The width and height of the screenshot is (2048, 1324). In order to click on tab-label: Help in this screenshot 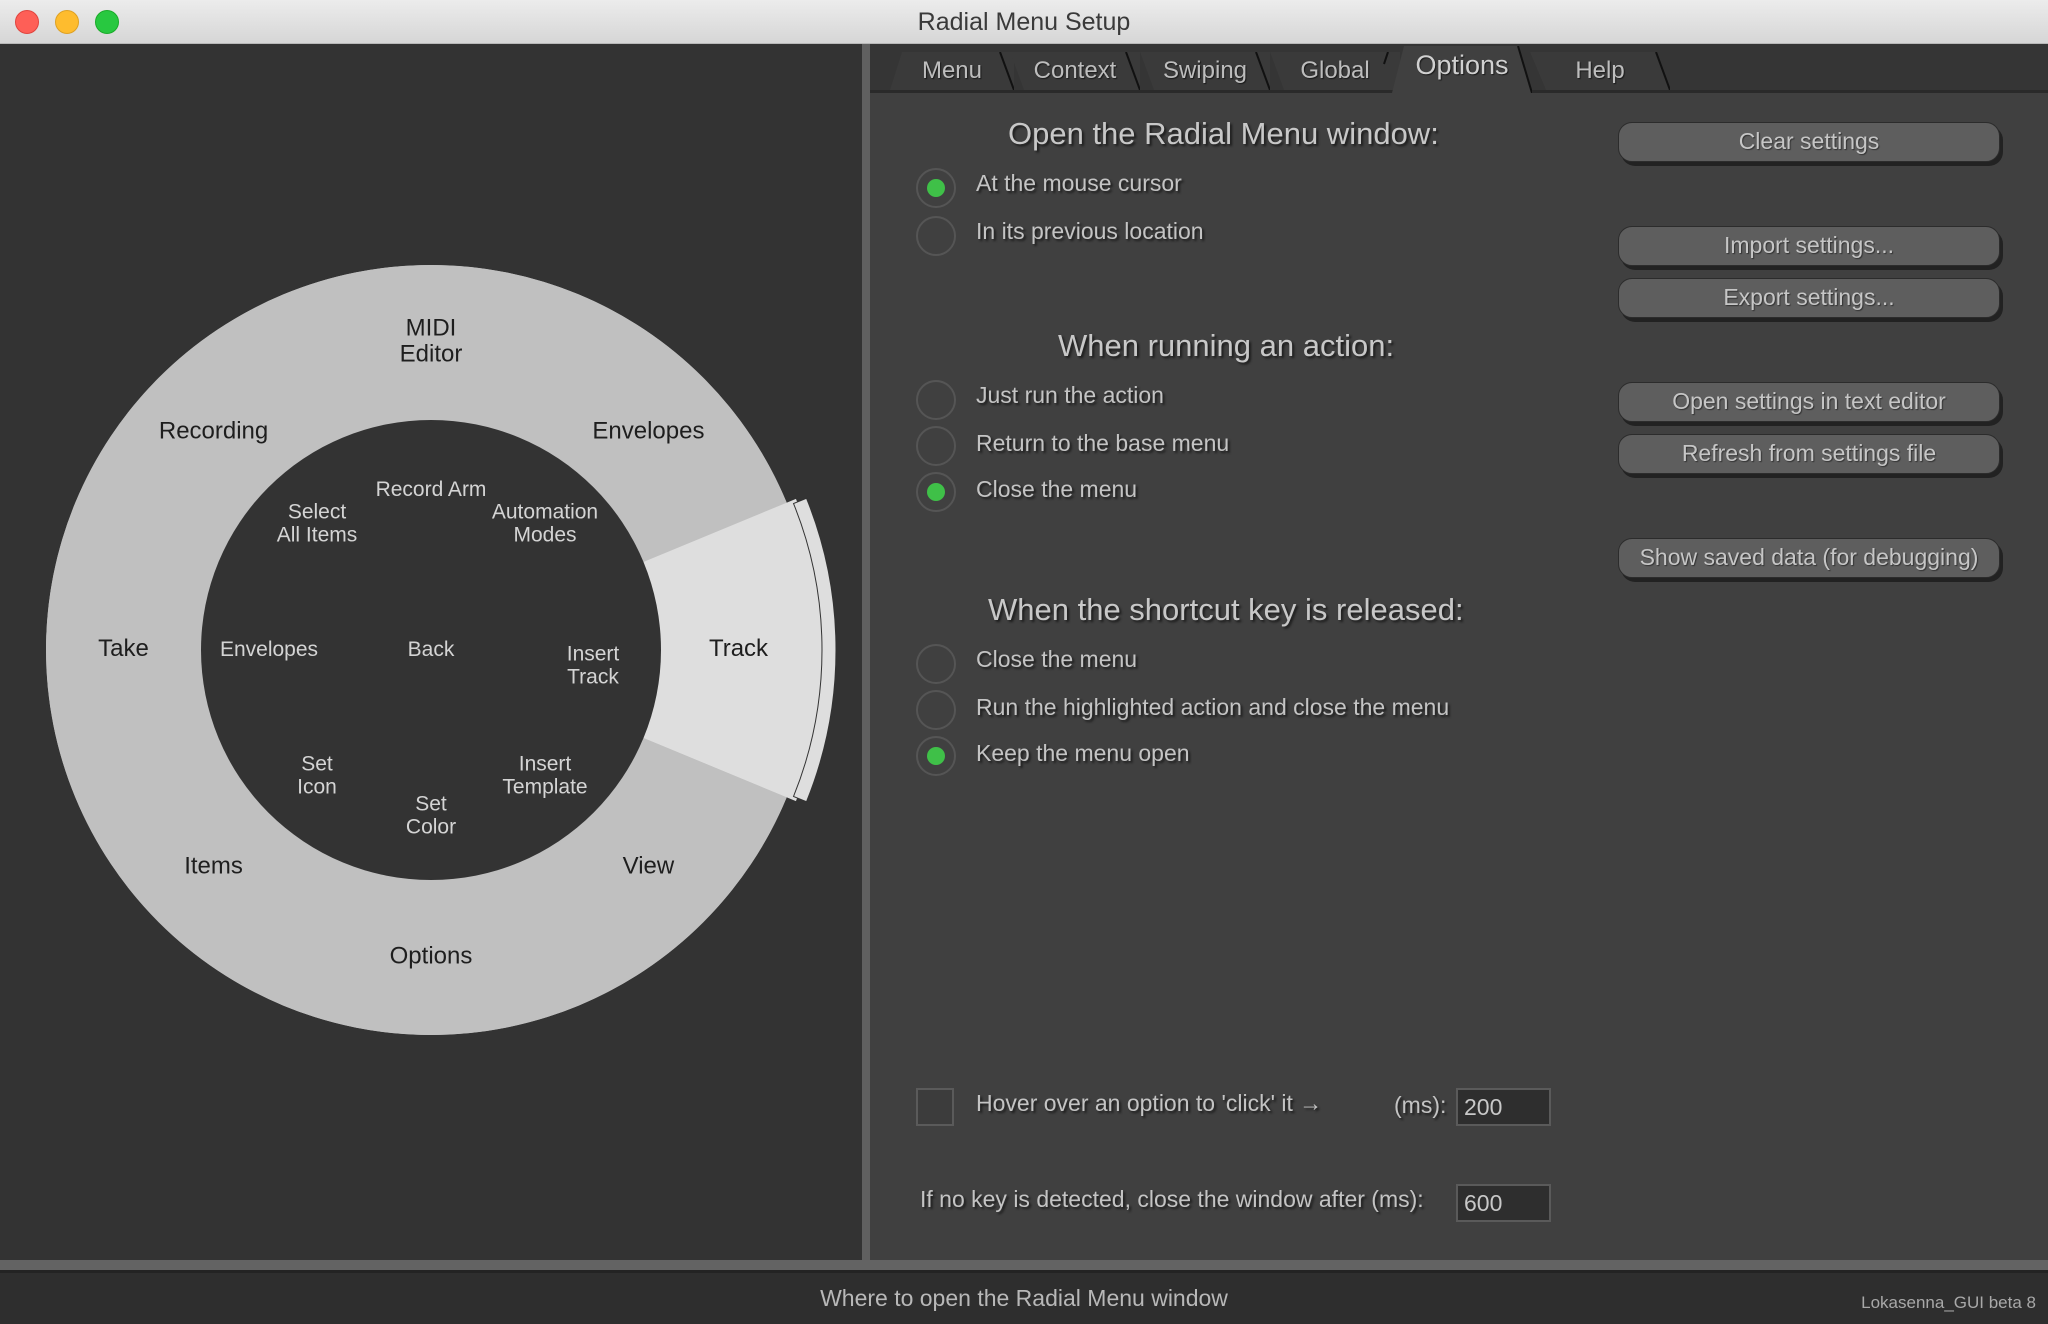, I will do `click(1600, 70)`.